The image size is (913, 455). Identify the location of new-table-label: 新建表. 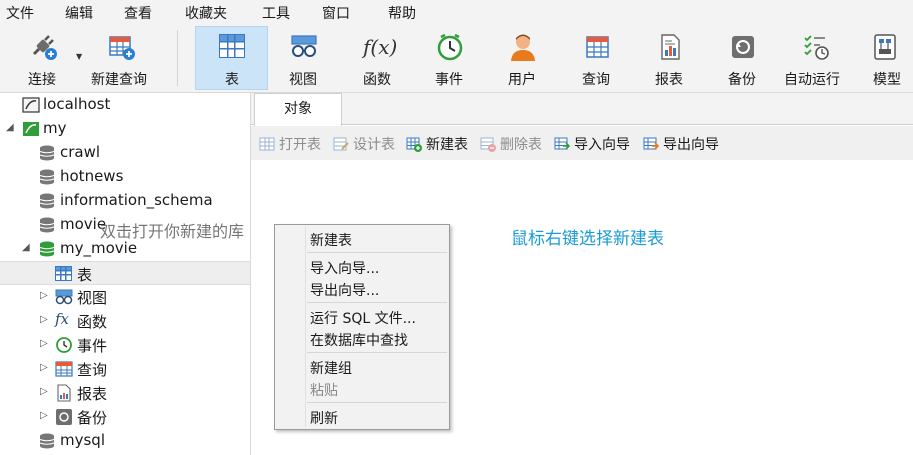
(447, 145).